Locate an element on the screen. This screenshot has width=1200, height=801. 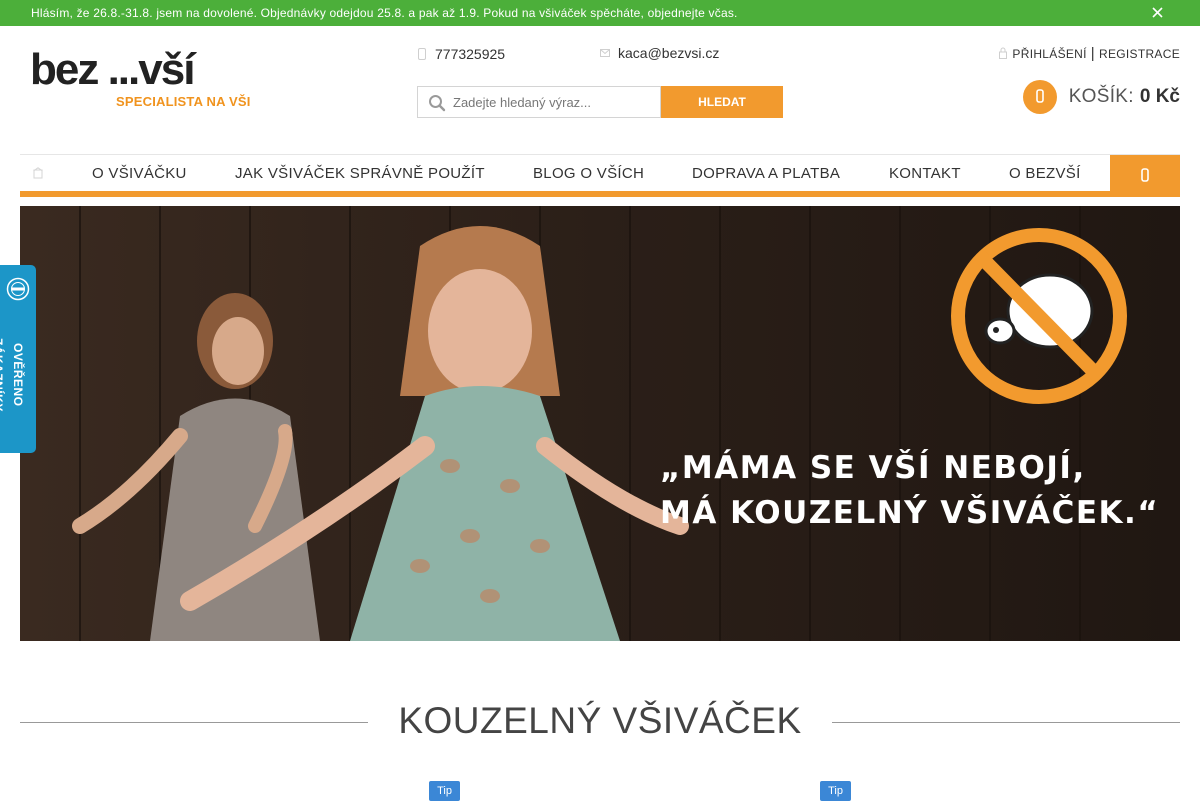
nav-item-blog: BLOG O VŠÍCH is located at coordinates (588, 173).